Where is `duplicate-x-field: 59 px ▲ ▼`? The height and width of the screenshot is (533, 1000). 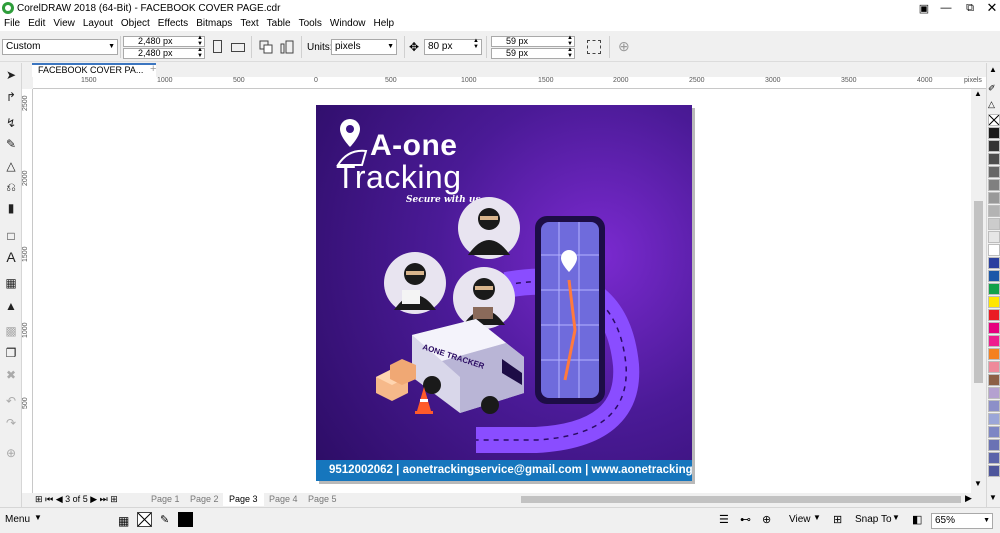 duplicate-x-field: 59 px ▲ ▼ is located at coordinates (533, 41).